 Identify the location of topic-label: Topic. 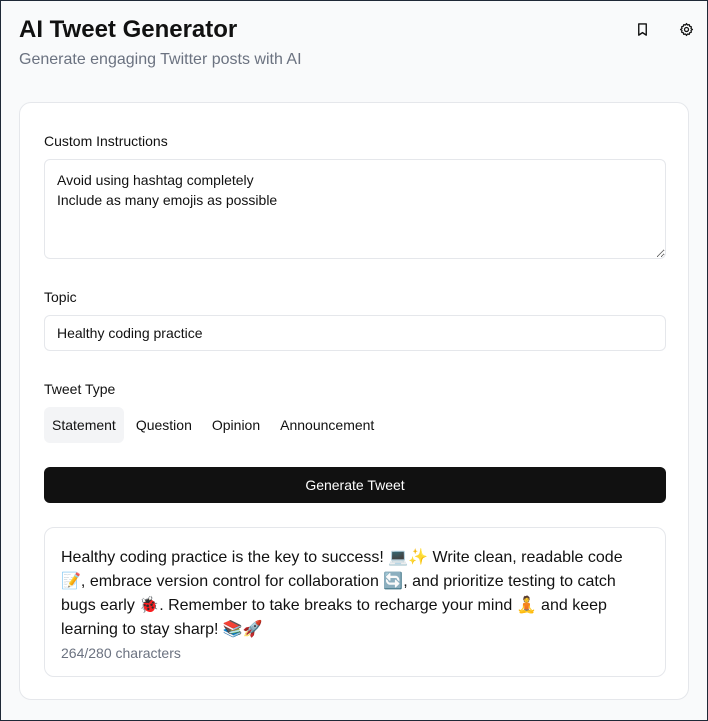
(60, 297).